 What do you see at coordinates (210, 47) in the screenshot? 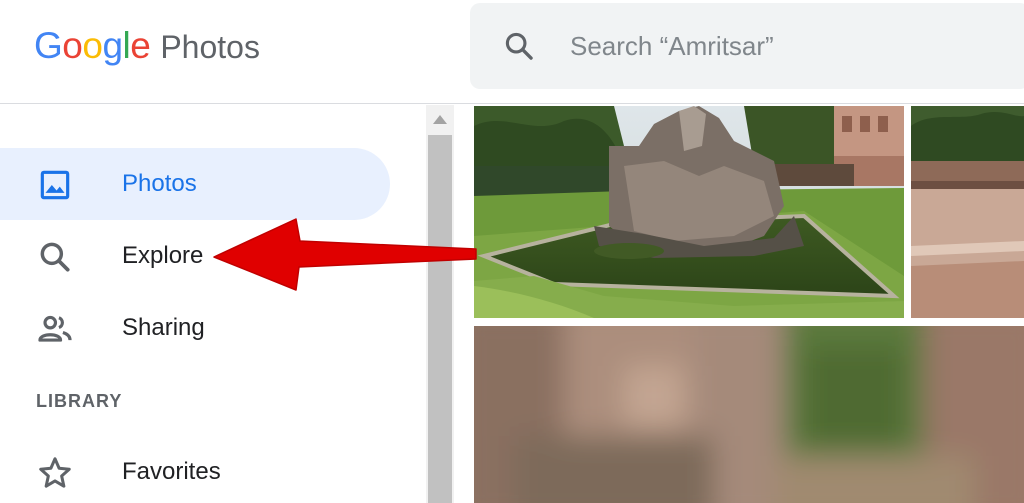
I see `product-name: Photos` at bounding box center [210, 47].